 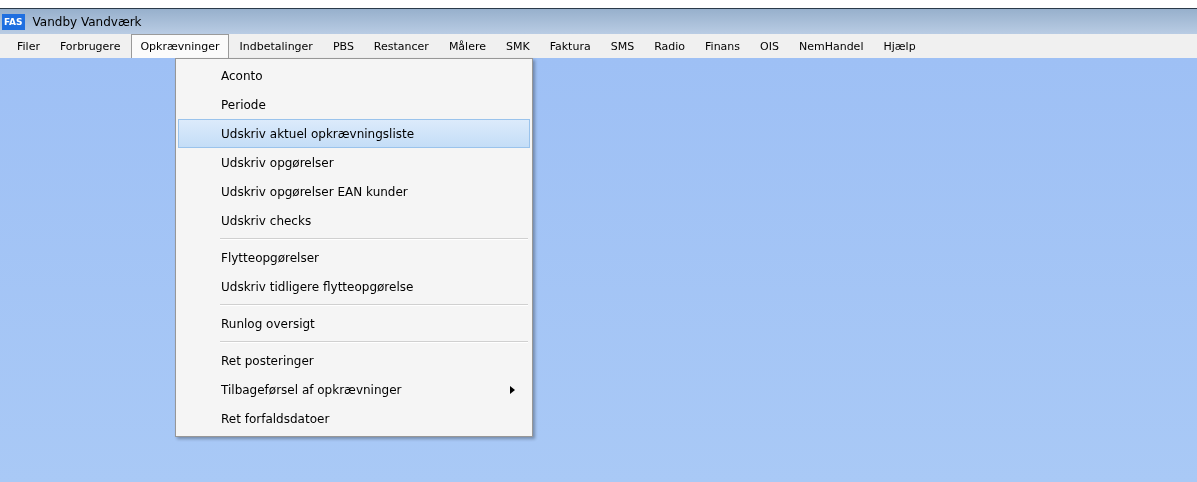 I want to click on menu-item: Filer, so click(x=28, y=46).